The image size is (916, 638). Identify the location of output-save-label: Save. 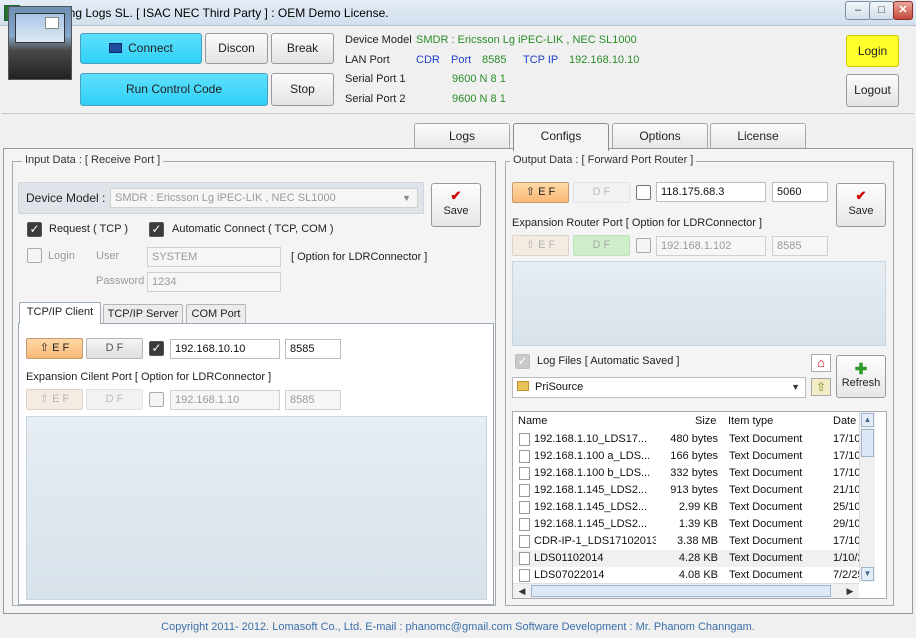
(861, 211).